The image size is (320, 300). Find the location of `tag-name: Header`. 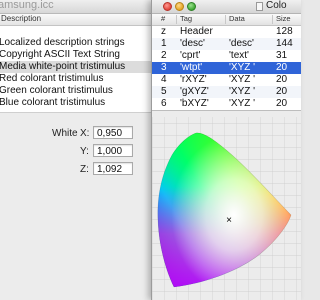

tag-name: Header is located at coordinates (196, 31).